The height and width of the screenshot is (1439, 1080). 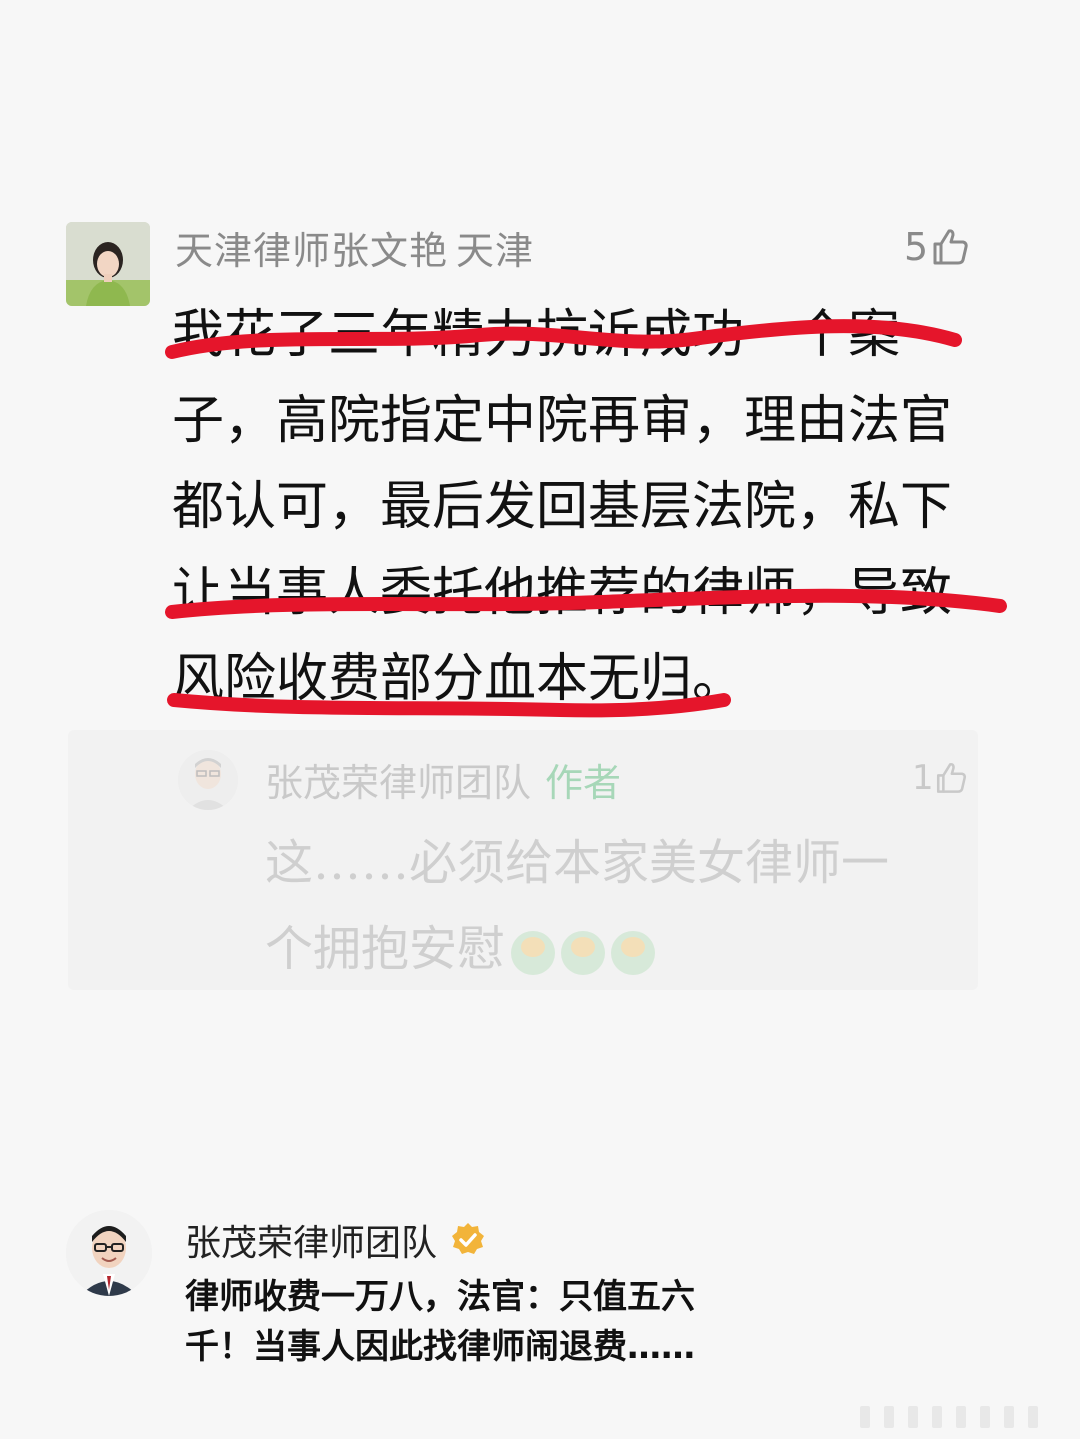 I want to click on comment-line: 我花了三年精力抗诉成功一个案, so click(x=536, y=335).